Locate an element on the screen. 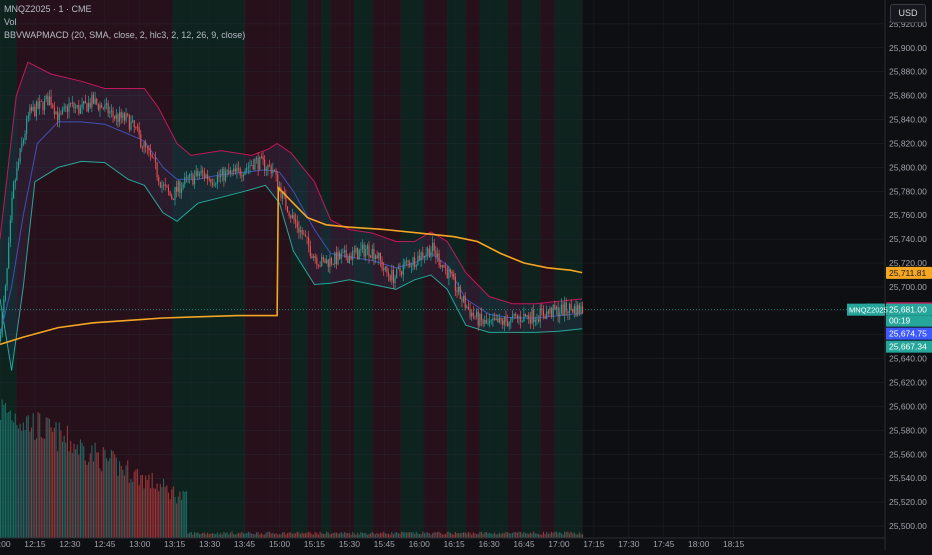  symbol-title: MNQZ2025 · 1 · CME is located at coordinates (124, 9).